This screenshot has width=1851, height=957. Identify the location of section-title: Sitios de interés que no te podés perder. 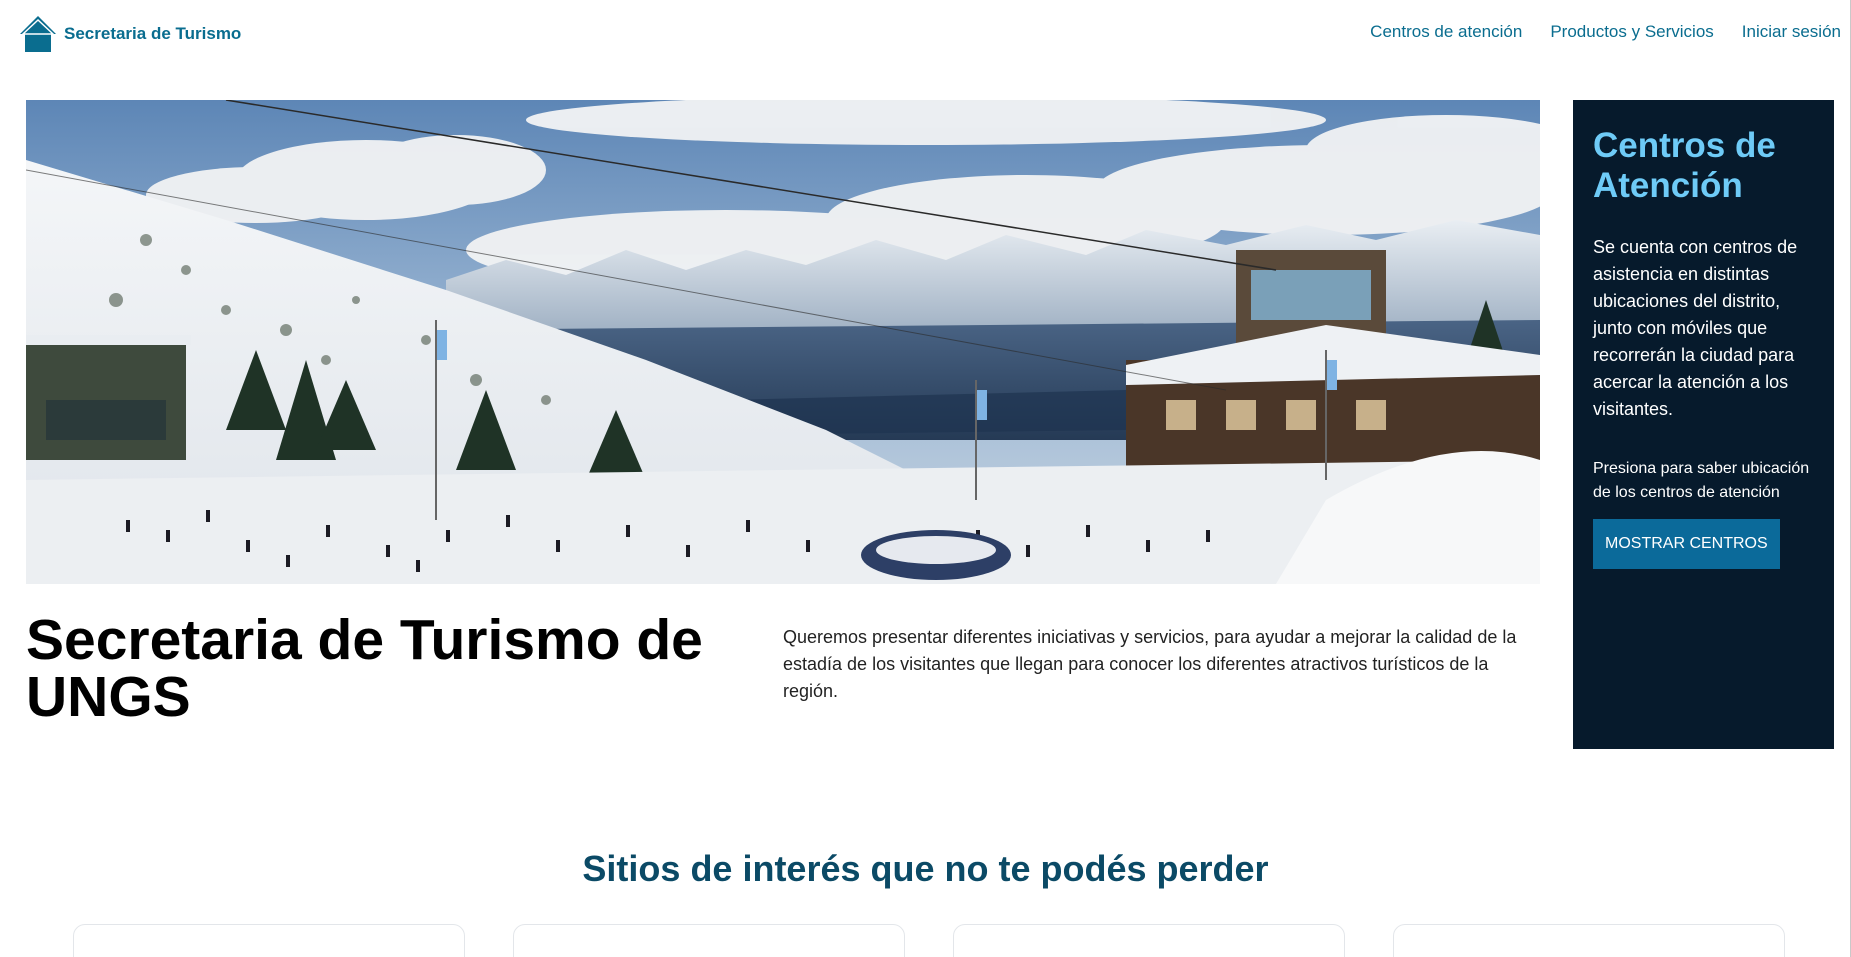
(925, 868).